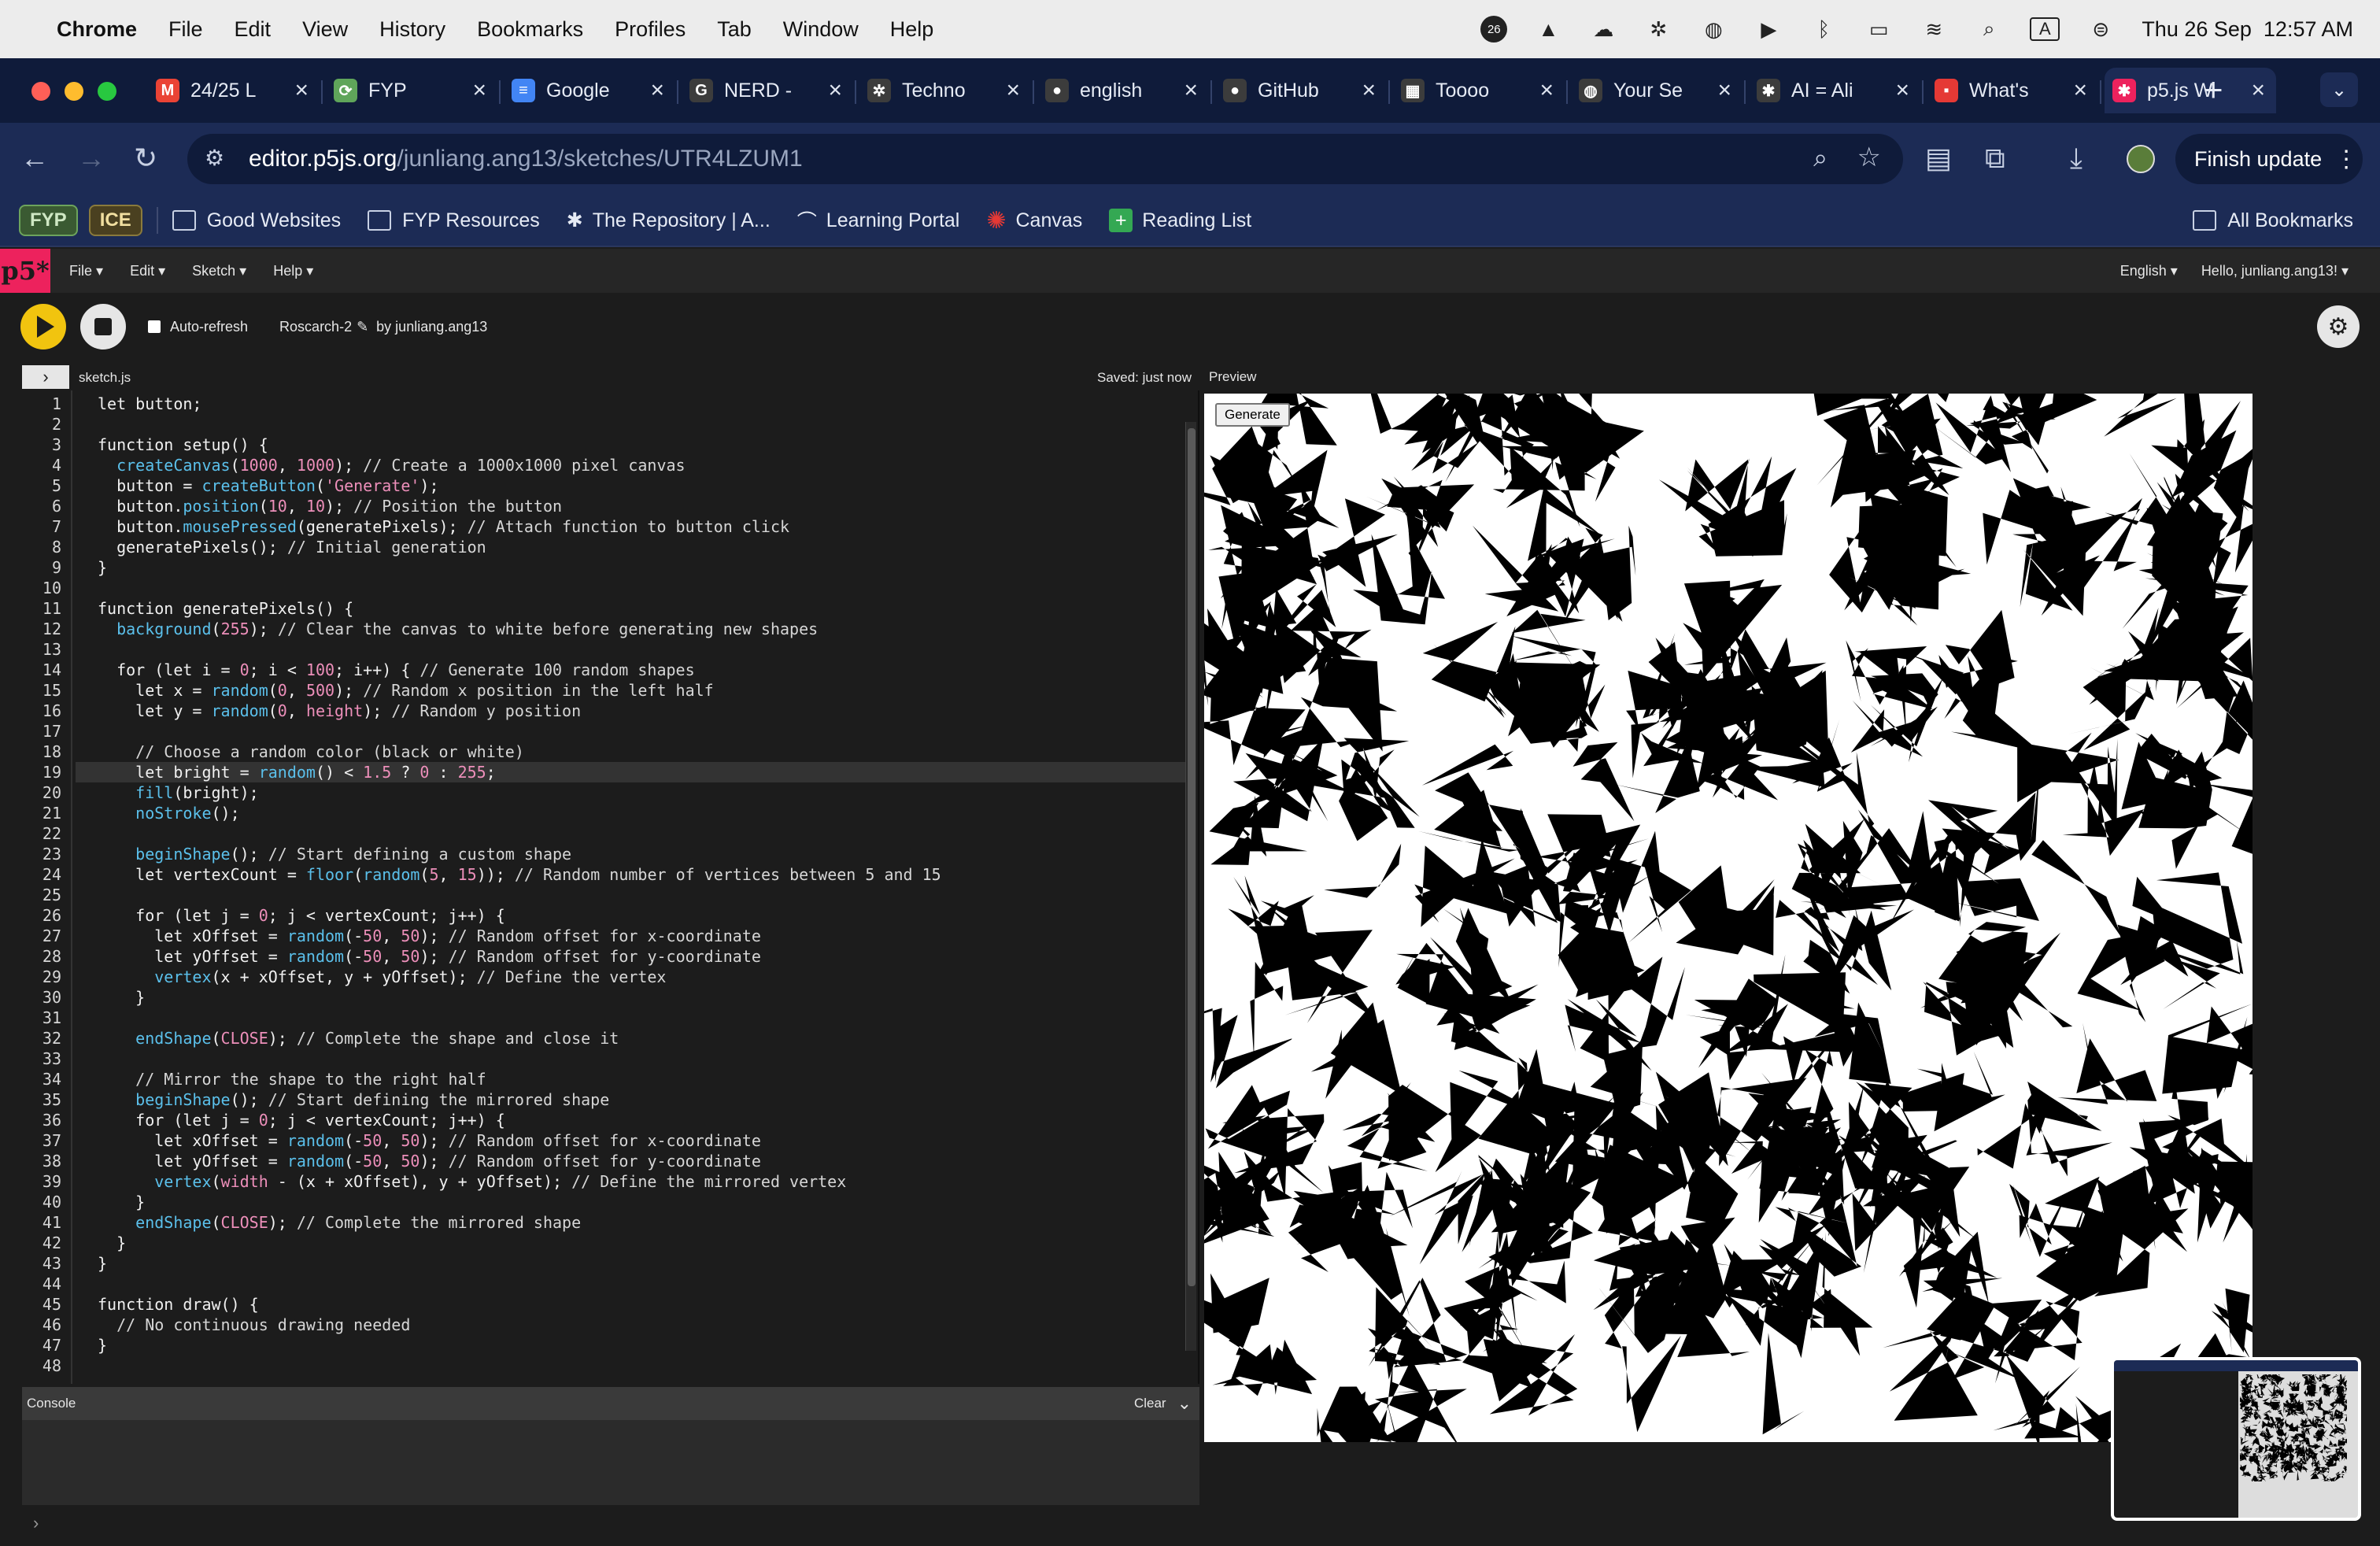 Image resolution: width=2380 pixels, height=1546 pixels. I want to click on wifi-icon: ≋, so click(1934, 29).